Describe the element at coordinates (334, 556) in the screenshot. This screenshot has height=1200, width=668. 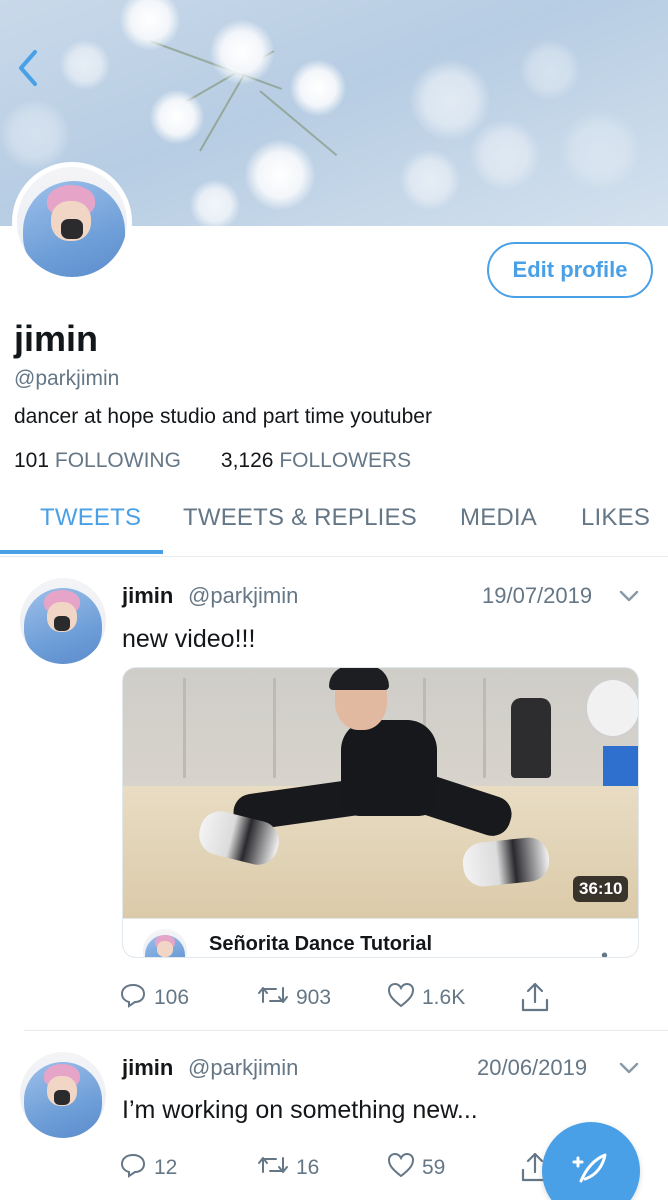
I see `tabs-divider` at that location.